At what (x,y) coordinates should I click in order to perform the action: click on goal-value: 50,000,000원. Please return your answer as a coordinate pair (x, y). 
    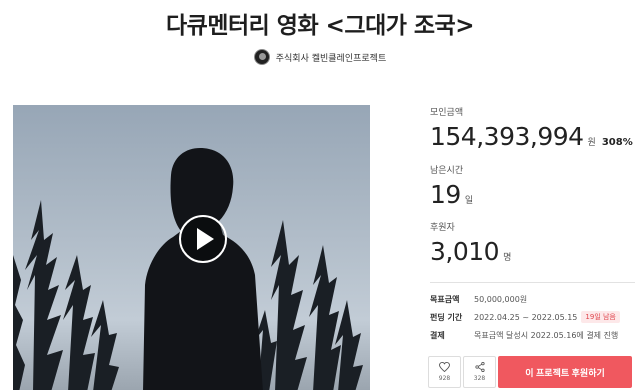
    Looking at the image, I should click on (501, 299).